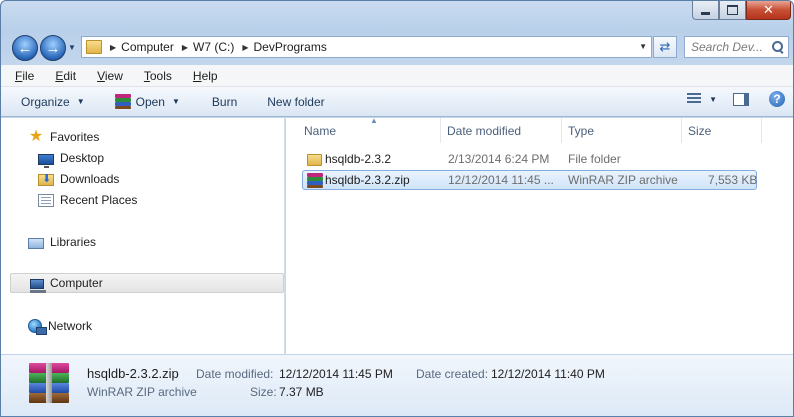 The image size is (794, 417). What do you see at coordinates (665, 47) in the screenshot?
I see `refresh-button: ⇄` at bounding box center [665, 47].